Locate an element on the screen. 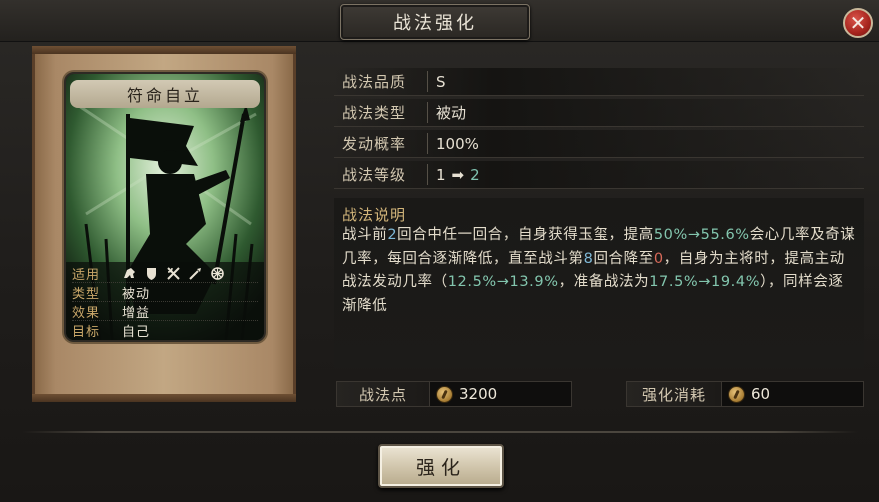  stat-label: 发动概率 is located at coordinates (381, 143).